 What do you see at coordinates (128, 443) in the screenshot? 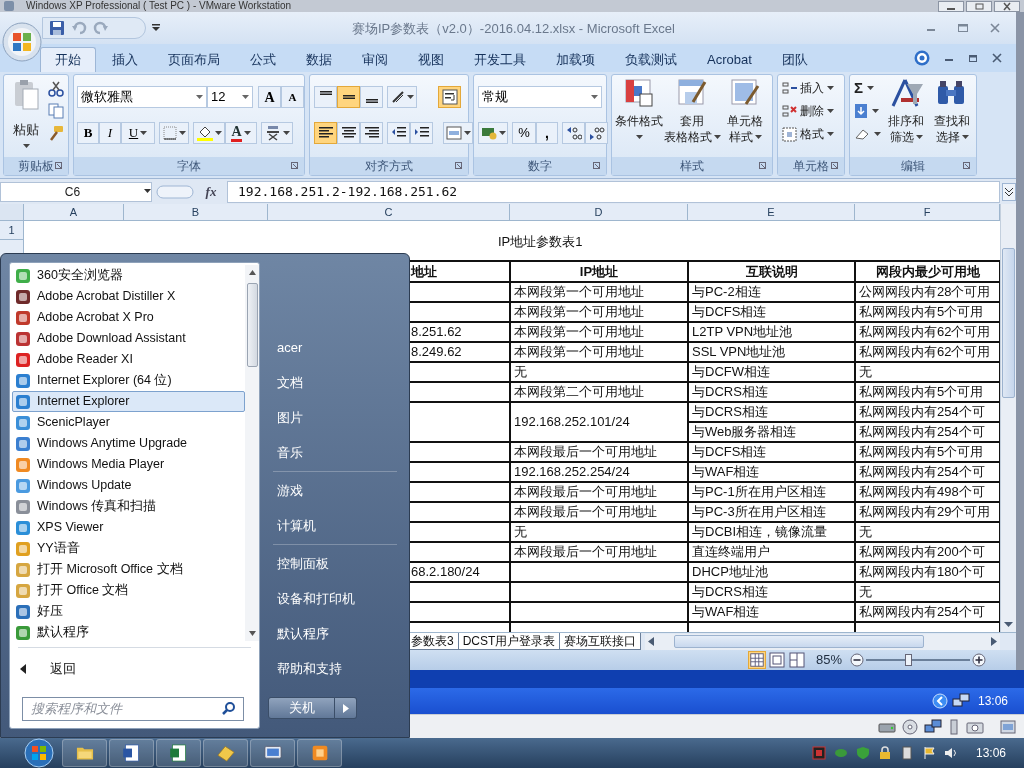
I see `program-item: Windows Anytime Upgrade` at bounding box center [128, 443].